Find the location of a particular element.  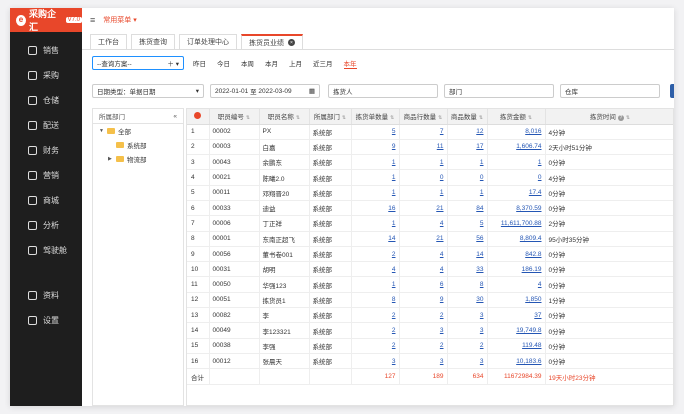

cell-amount: 11,611,700.88 is located at coordinates (516, 223).